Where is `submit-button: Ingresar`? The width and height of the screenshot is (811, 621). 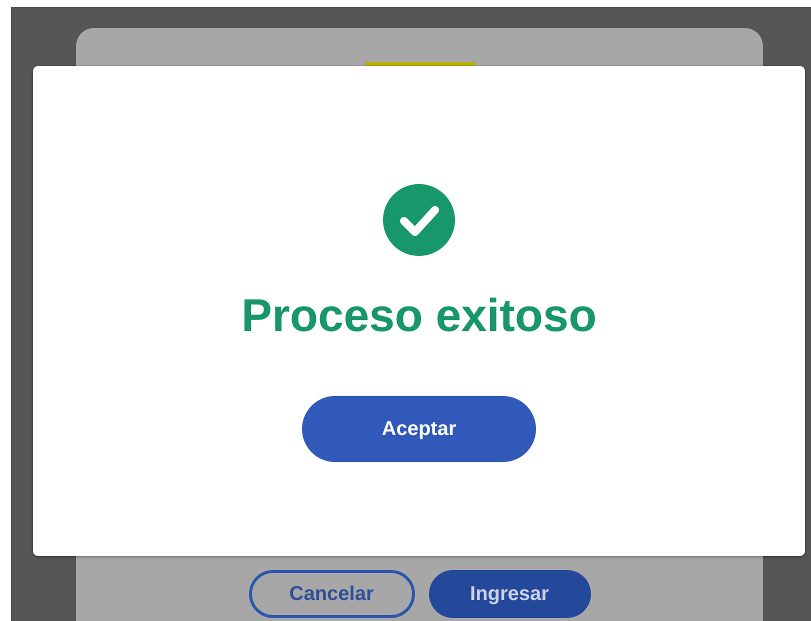 submit-button: Ingresar is located at coordinates (509, 594).